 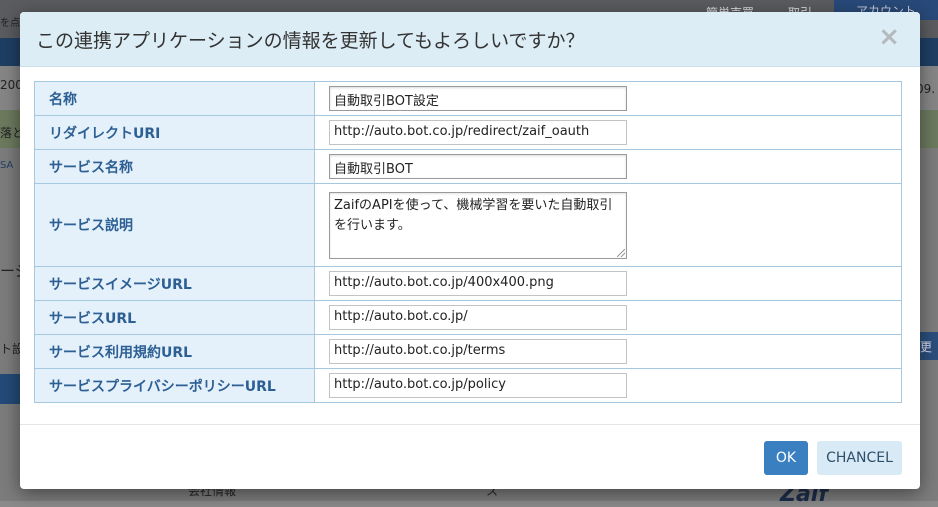 I want to click on privacy-policy-url-input: http://auto.bot.co.jp/policy, so click(x=478, y=385).